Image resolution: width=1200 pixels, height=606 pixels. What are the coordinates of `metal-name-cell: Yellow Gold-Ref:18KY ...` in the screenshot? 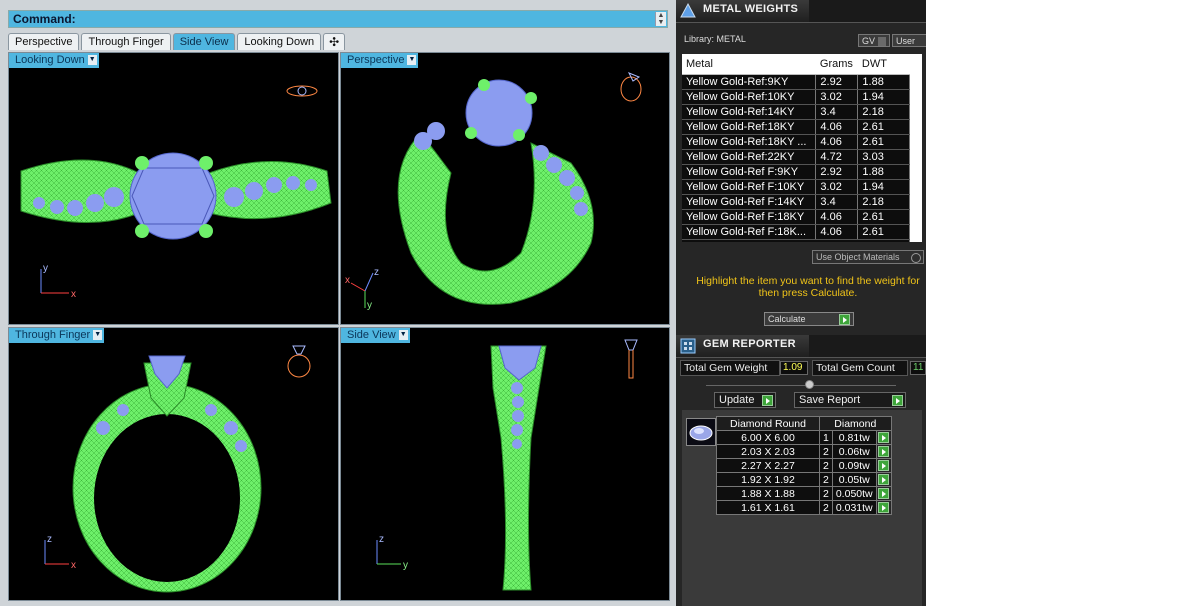 It's located at (749, 142).